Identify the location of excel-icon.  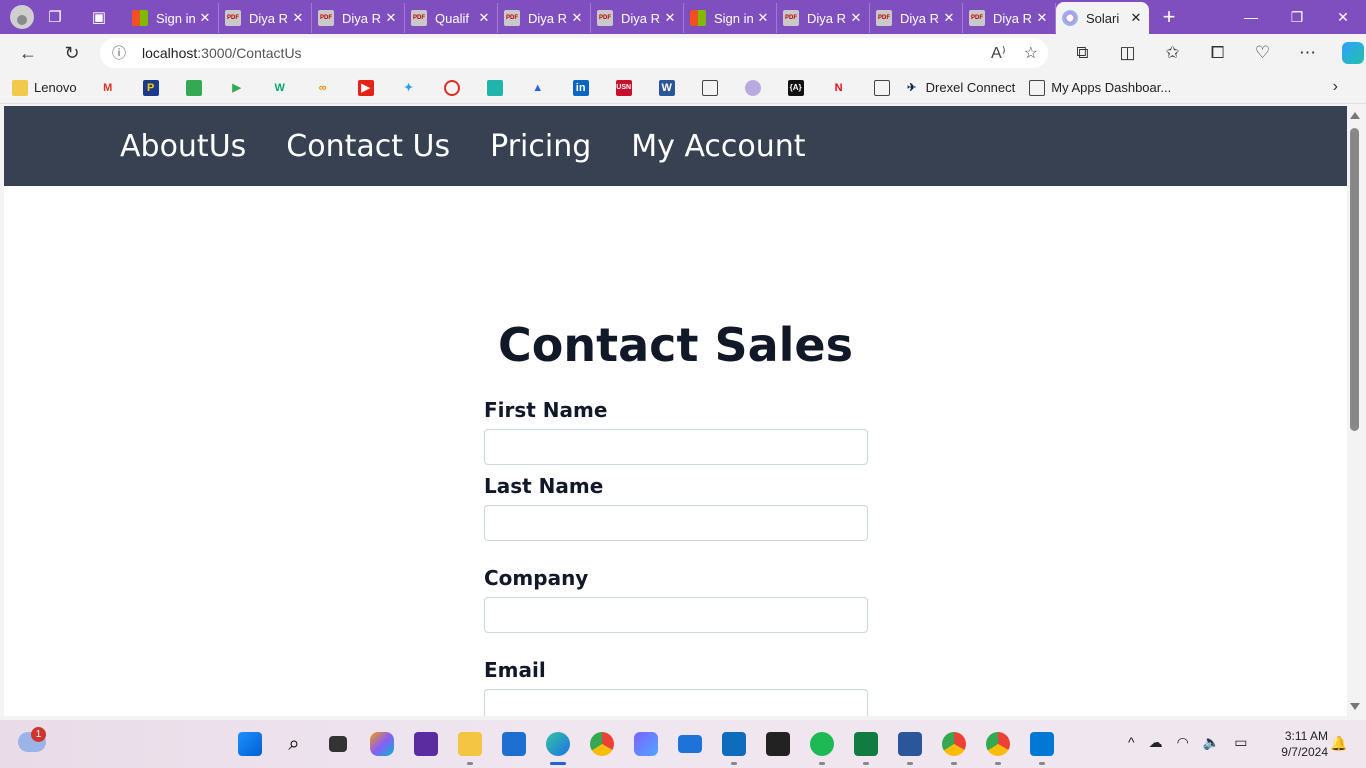
(866, 746).